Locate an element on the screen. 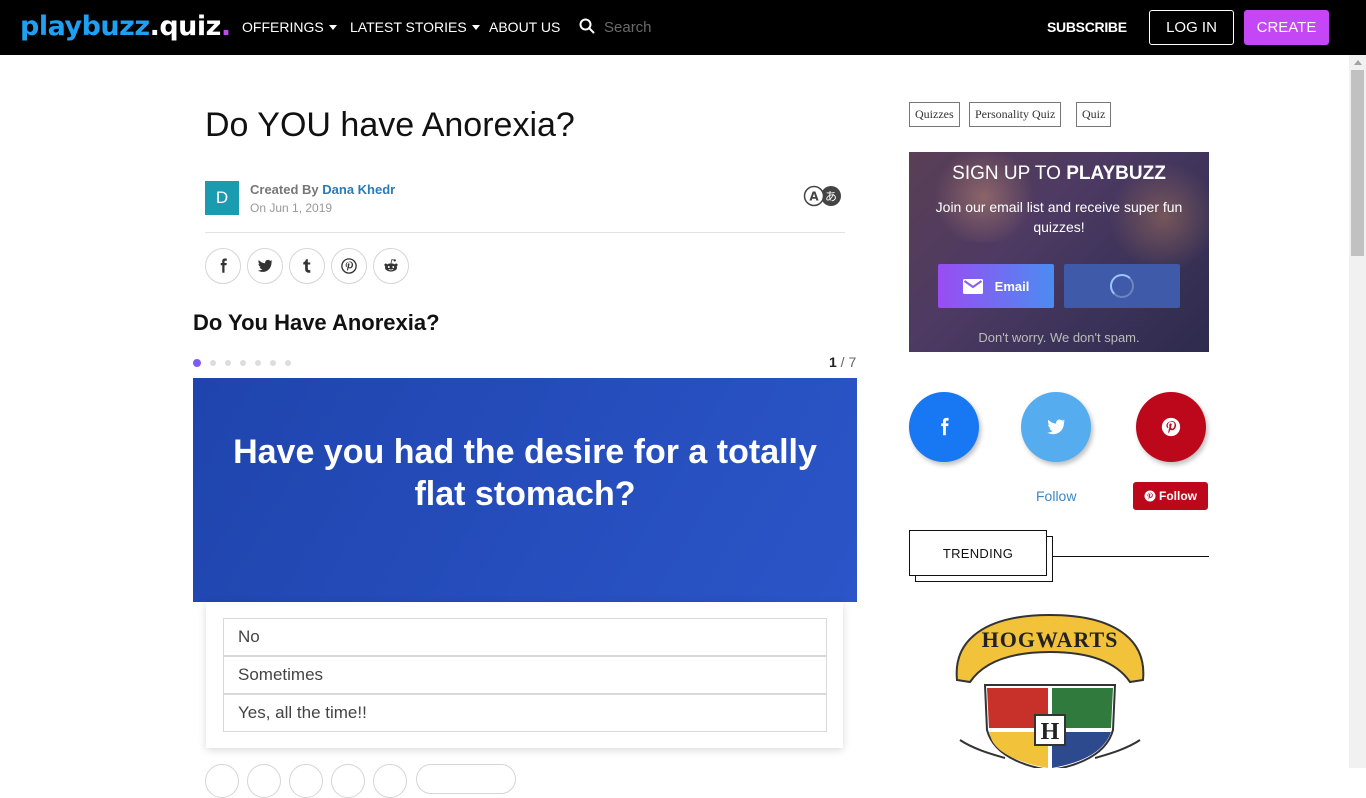 The height and width of the screenshot is (798, 1366). translate-icon: あ A is located at coordinates (823, 196).